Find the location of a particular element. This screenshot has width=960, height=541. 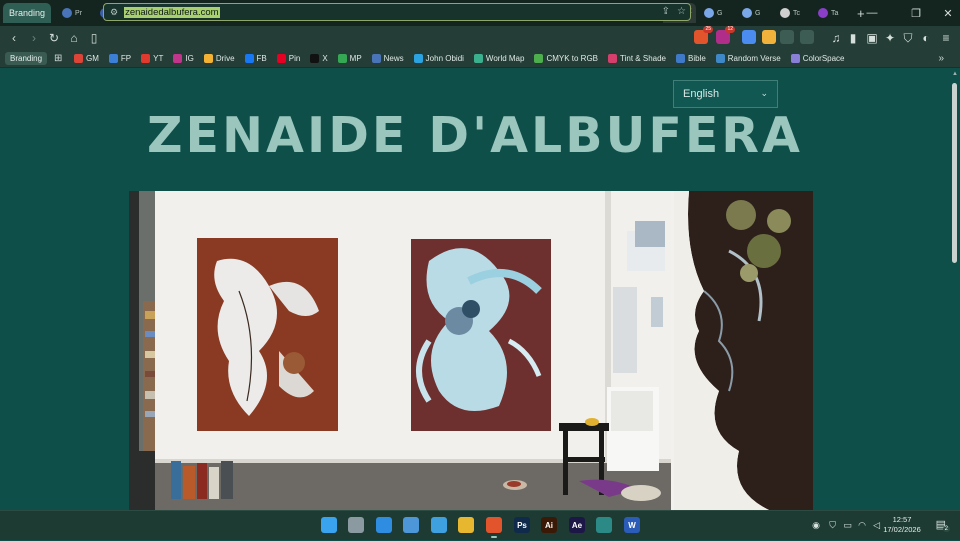

wallet-icon: ▣ is located at coordinates (872, 38).